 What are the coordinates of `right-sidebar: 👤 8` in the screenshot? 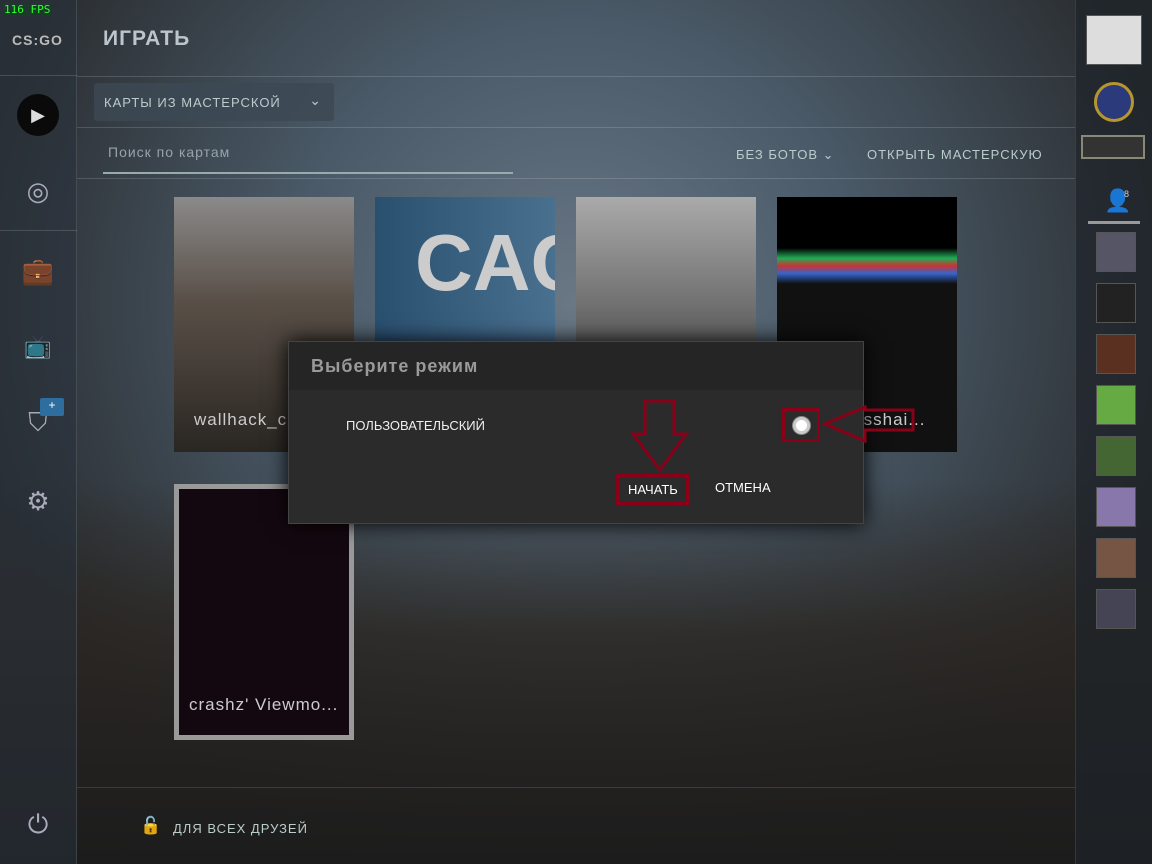 It's located at (1113, 432).